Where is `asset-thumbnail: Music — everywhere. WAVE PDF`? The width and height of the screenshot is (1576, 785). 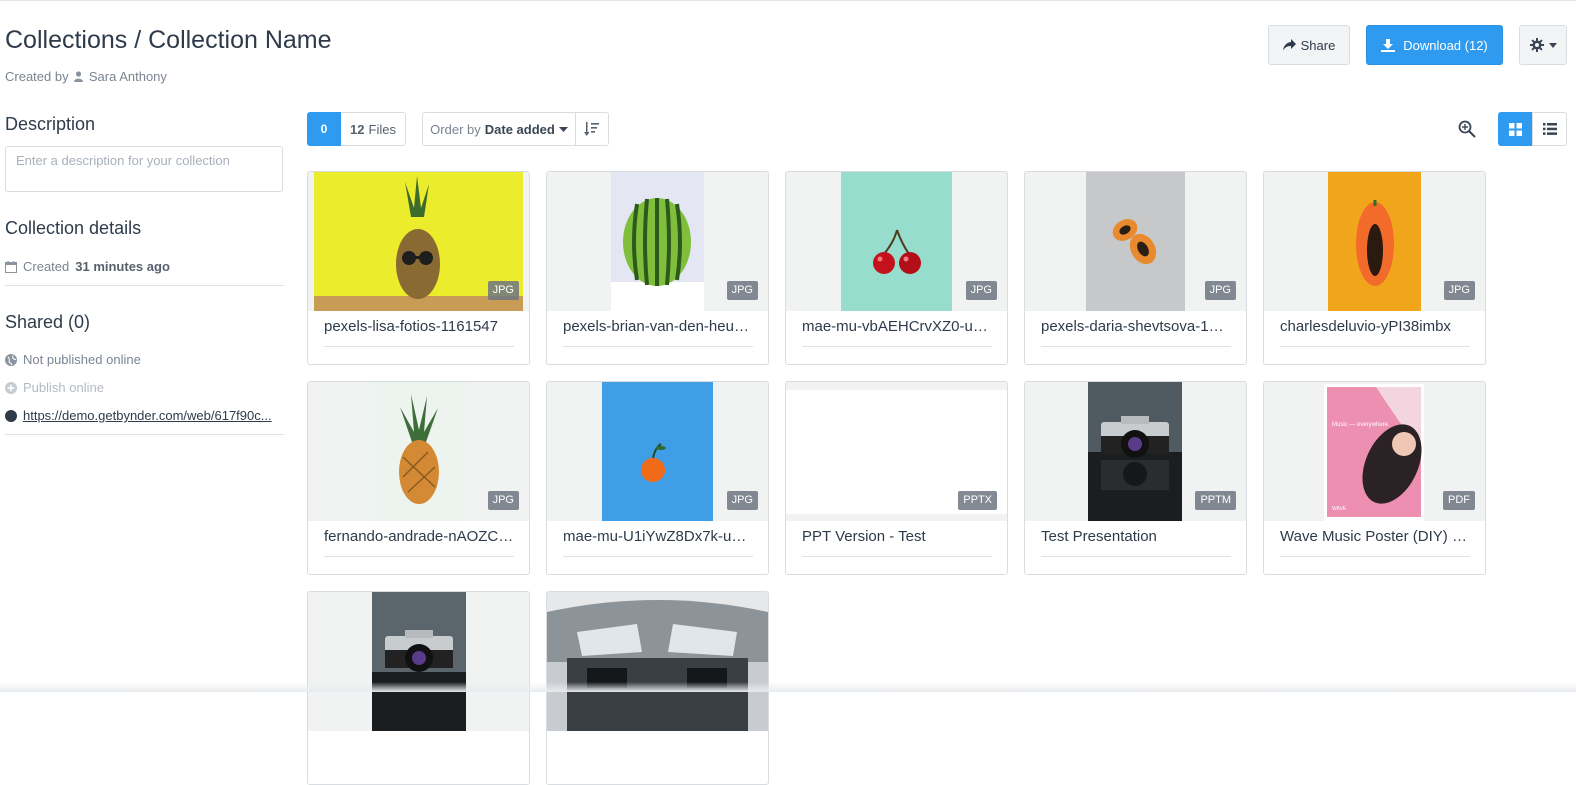 asset-thumbnail: Music — everywhere. WAVE PDF is located at coordinates (1374, 451).